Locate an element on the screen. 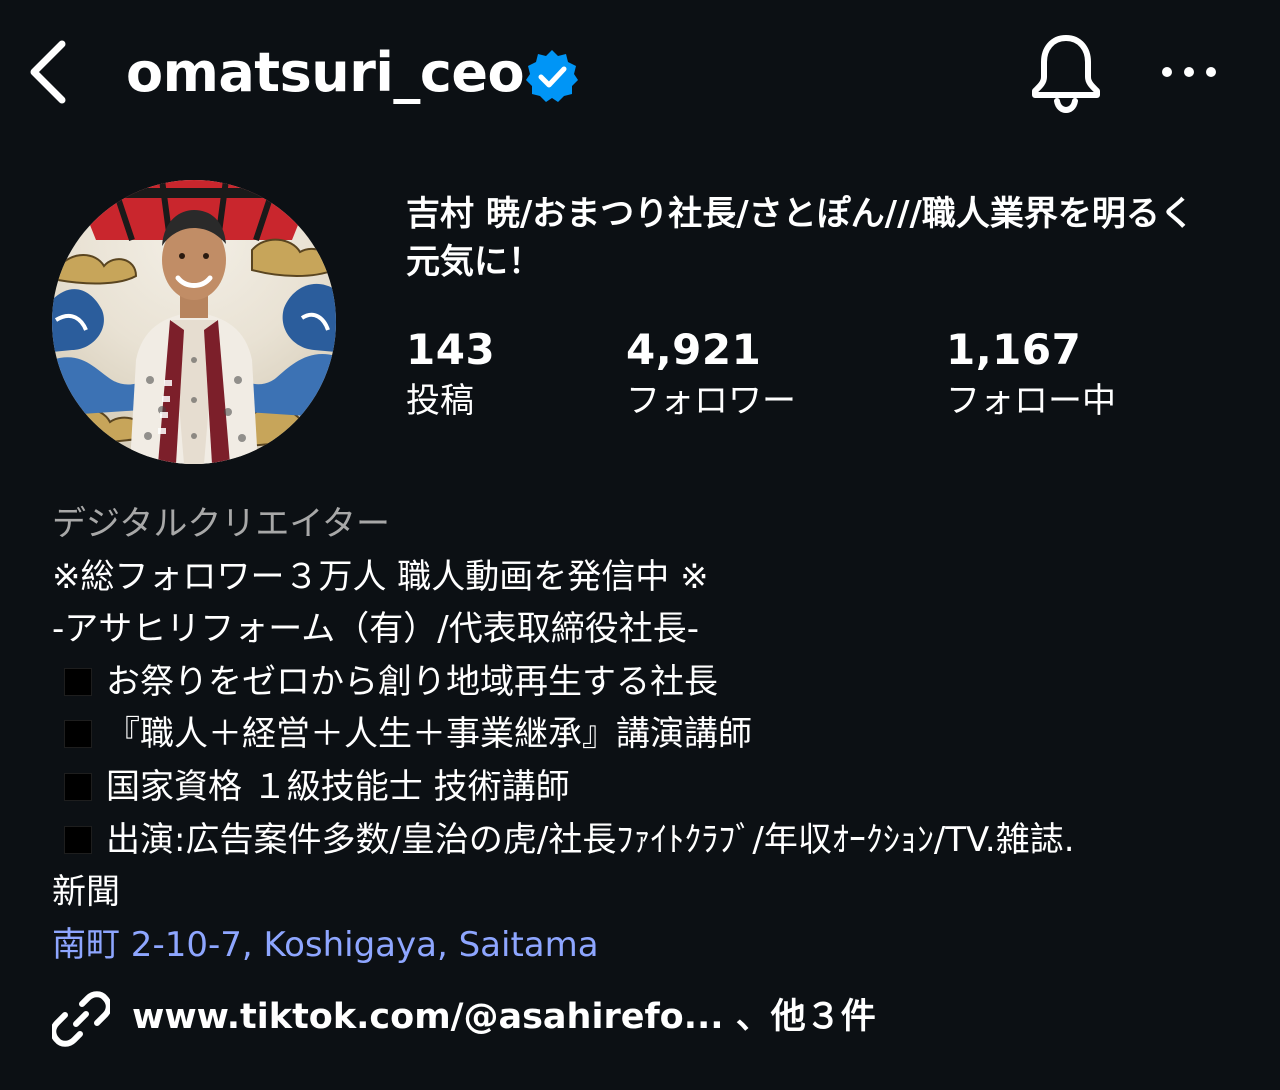 Image resolution: width=1280 pixels, height=1090 pixels. profile-category: デジタルクリエイター is located at coordinates (221, 524).